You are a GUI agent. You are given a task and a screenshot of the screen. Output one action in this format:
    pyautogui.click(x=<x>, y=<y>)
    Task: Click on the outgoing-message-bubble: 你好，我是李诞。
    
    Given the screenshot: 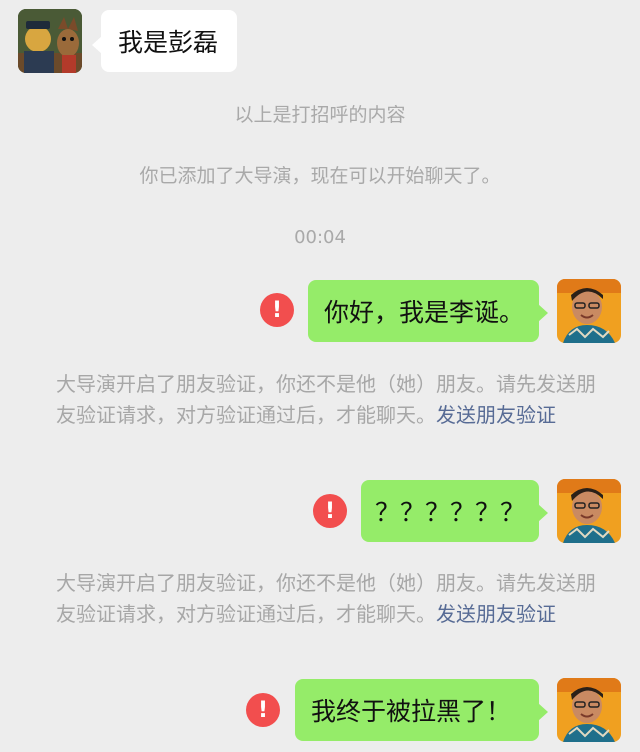 What is the action you would take?
    pyautogui.click(x=428, y=311)
    